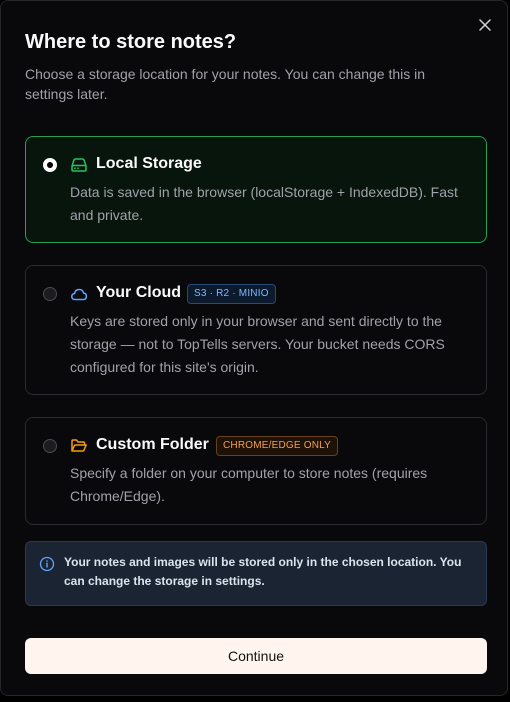 This screenshot has width=510, height=702. What do you see at coordinates (149, 163) in the screenshot?
I see `option-title: Local Storage` at bounding box center [149, 163].